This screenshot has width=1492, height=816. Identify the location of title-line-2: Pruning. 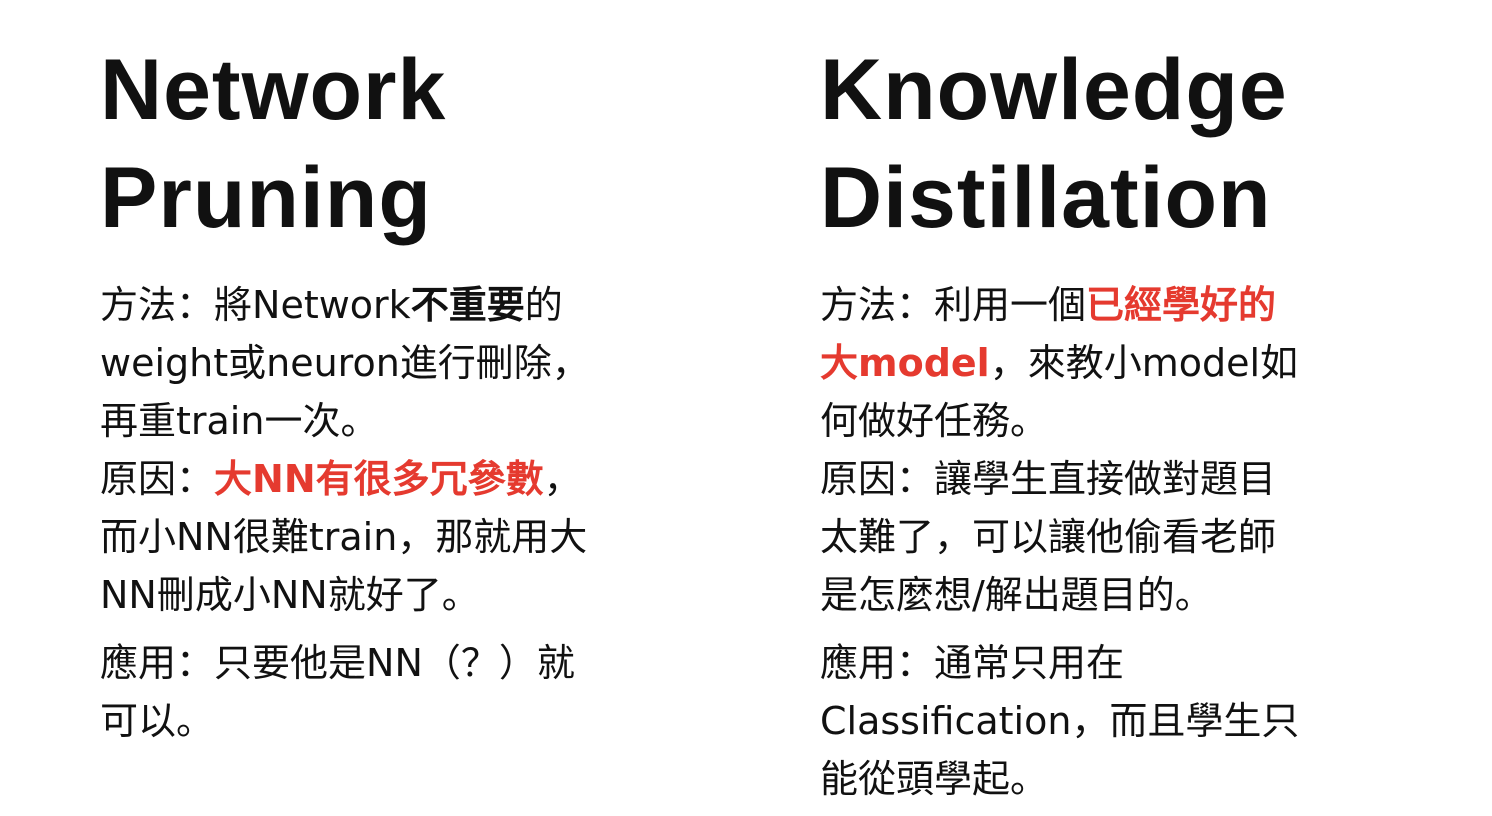
(266, 198).